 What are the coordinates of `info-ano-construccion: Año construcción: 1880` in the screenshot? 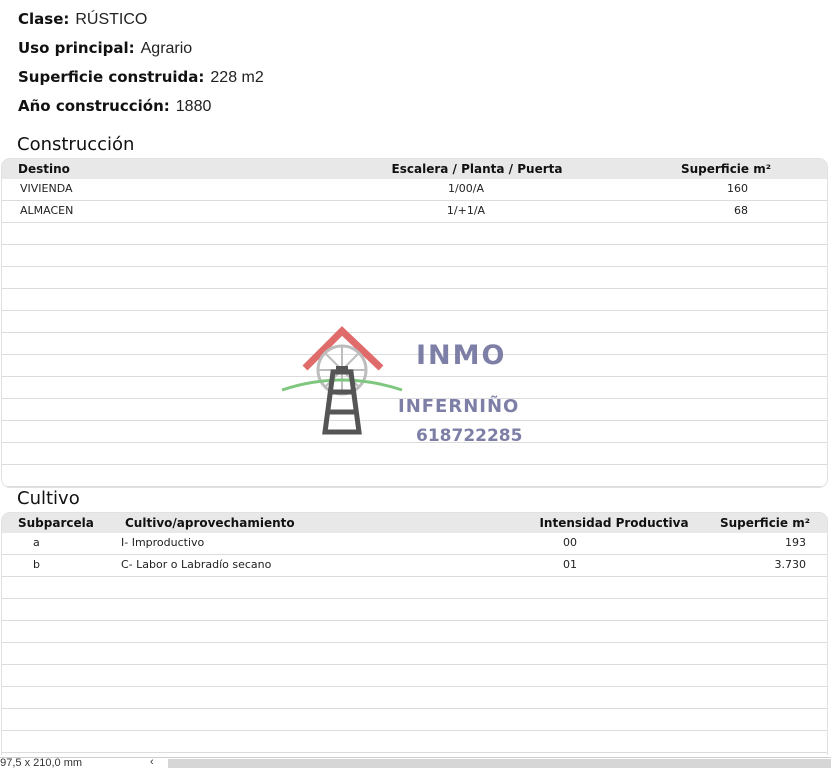 It's located at (141, 109).